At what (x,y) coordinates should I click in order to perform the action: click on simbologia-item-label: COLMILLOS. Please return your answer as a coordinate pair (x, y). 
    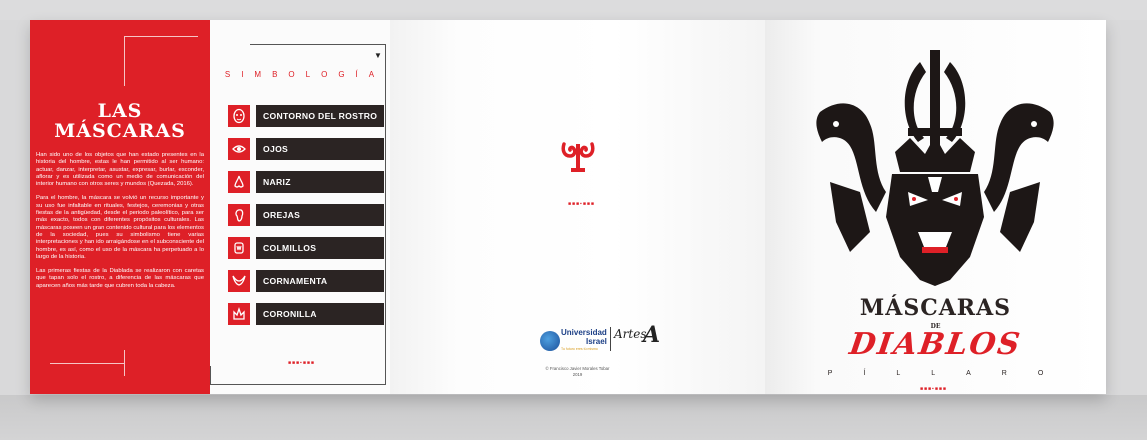
    Looking at the image, I should click on (320, 248).